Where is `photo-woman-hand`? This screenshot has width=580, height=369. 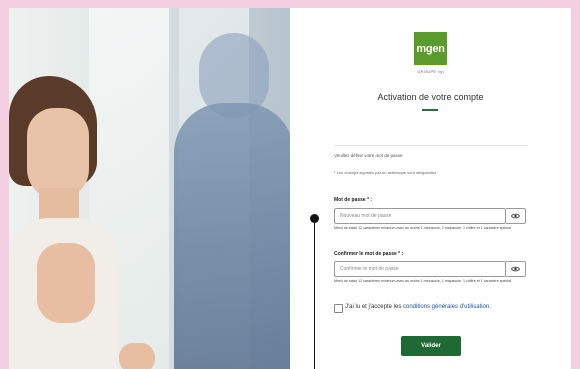 photo-woman-hand is located at coordinates (66, 283).